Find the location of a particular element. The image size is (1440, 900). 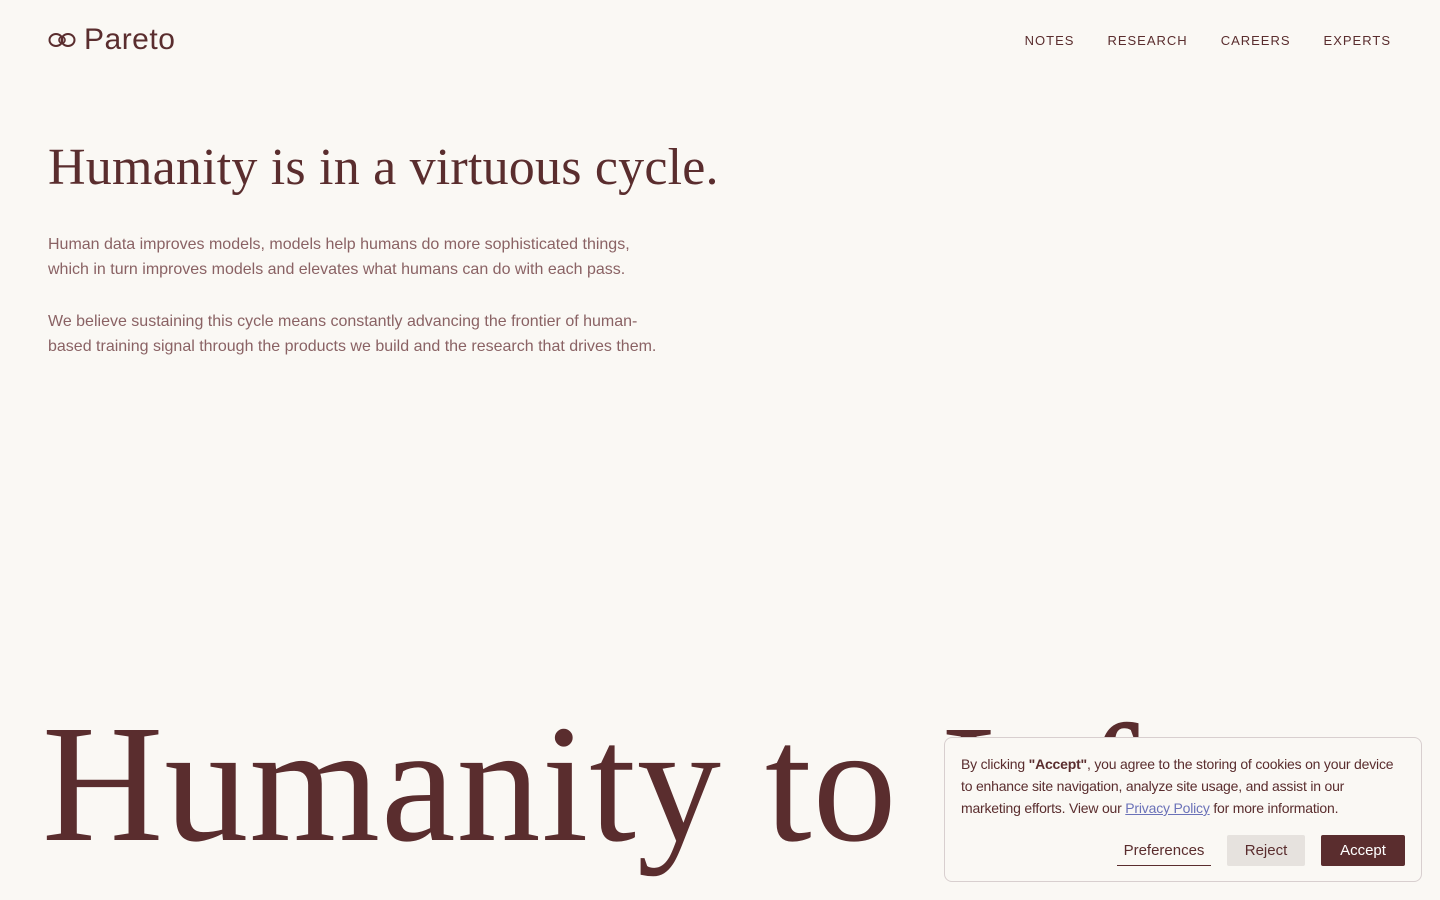

nav-careers: CAREERS is located at coordinates (1256, 40).